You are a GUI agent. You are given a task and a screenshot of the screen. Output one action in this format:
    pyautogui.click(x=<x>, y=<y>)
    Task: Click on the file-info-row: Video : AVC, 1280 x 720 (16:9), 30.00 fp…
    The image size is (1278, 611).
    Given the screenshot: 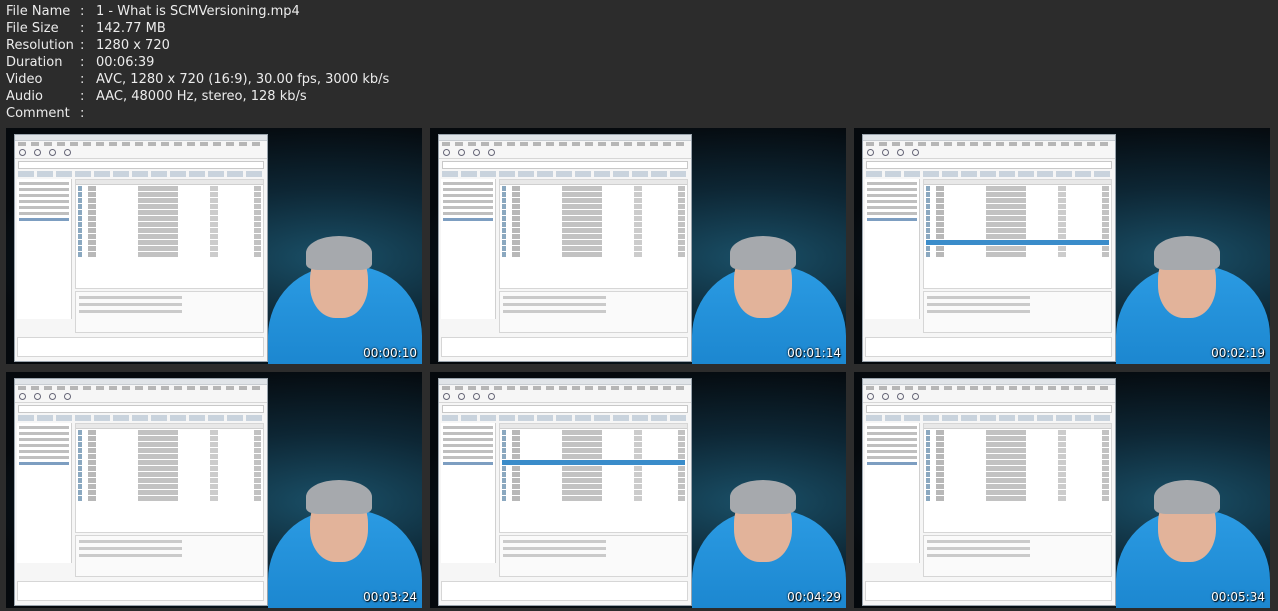 What is the action you would take?
    pyautogui.click(x=197, y=79)
    